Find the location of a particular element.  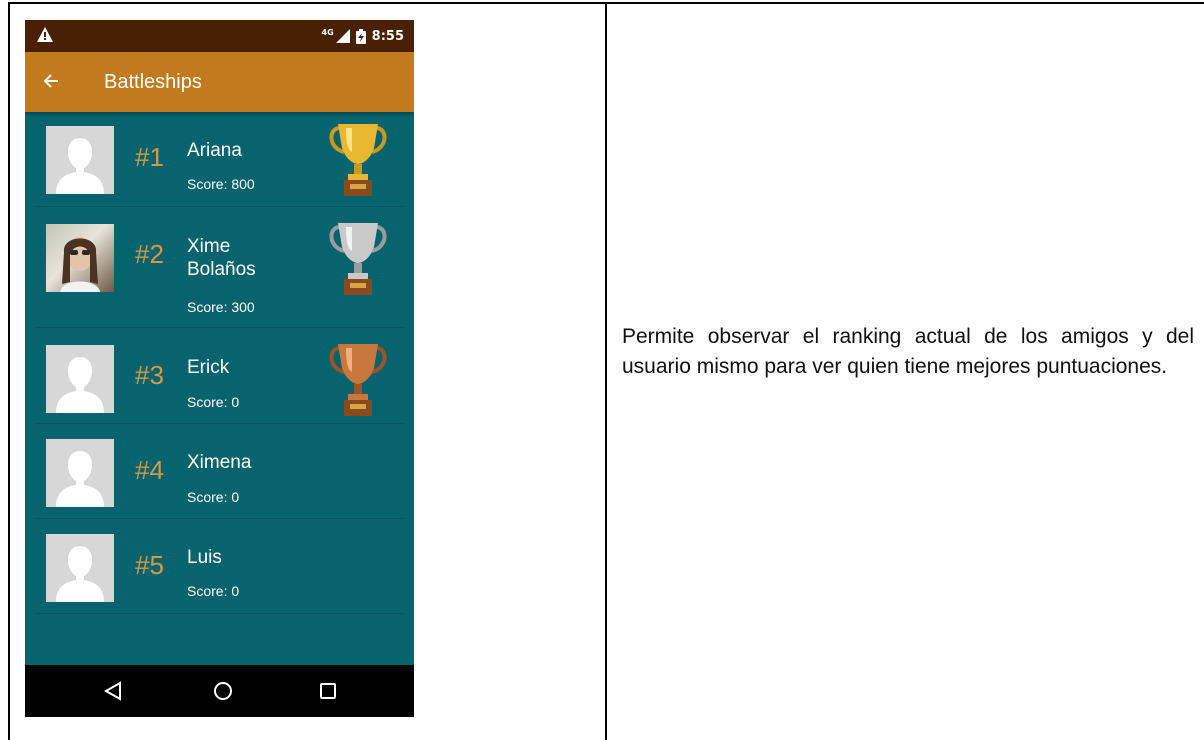

app-title: Battleships is located at coordinates (153, 82).